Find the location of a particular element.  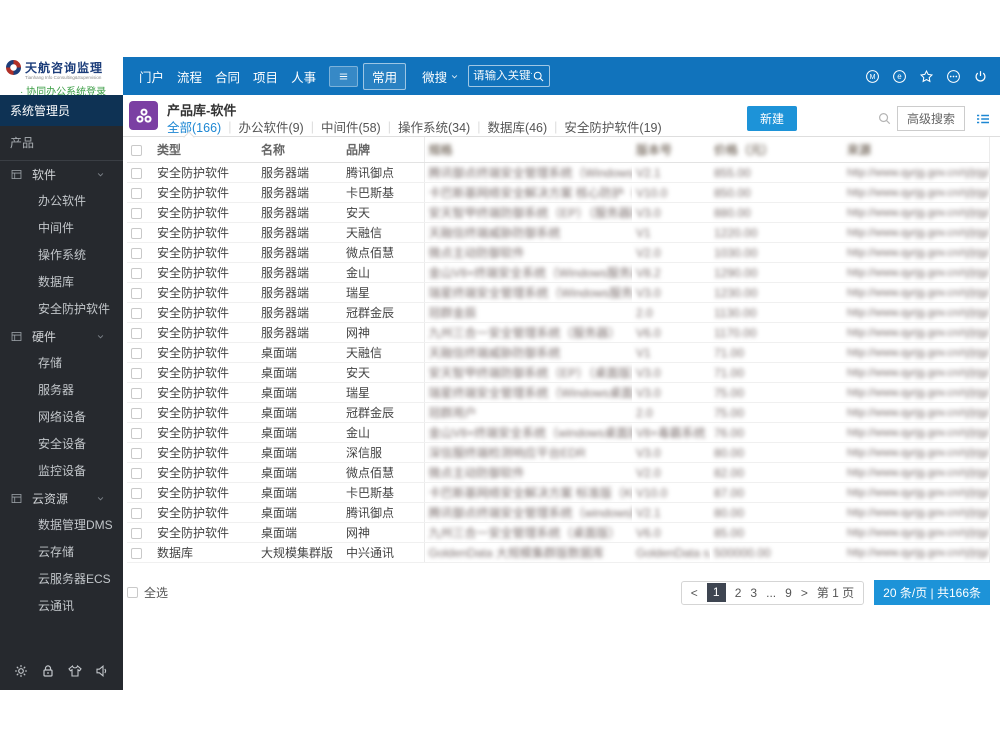

page-next-button: > is located at coordinates (804, 593).